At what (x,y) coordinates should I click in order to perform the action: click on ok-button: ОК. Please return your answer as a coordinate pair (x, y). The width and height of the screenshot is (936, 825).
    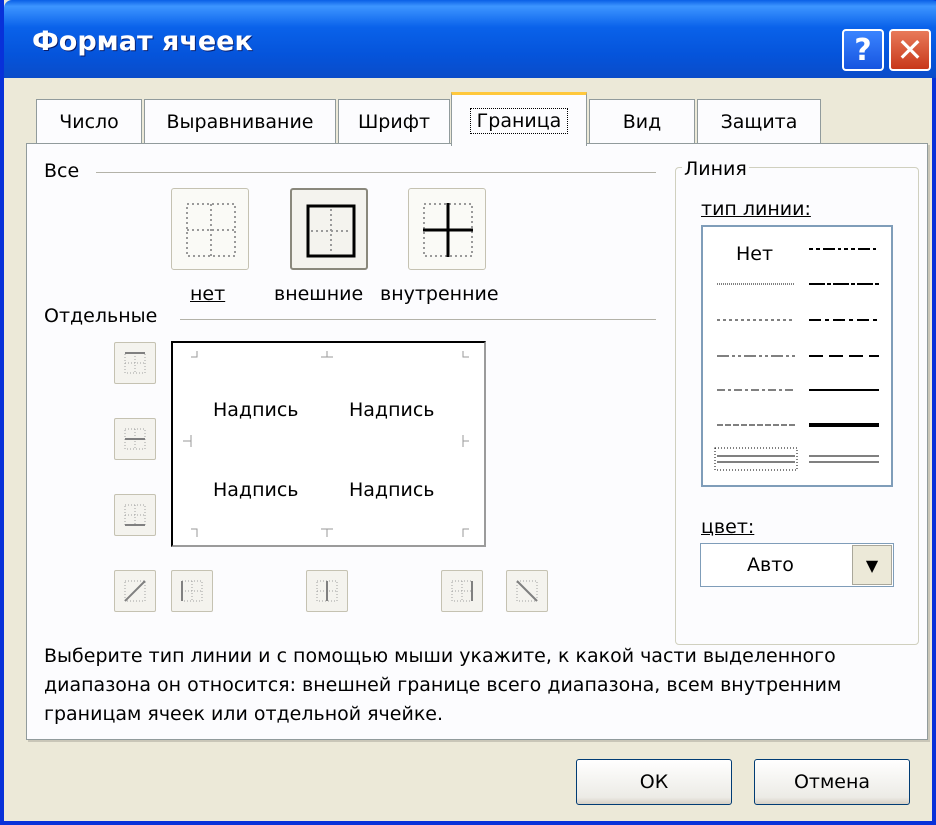
    Looking at the image, I should click on (654, 782).